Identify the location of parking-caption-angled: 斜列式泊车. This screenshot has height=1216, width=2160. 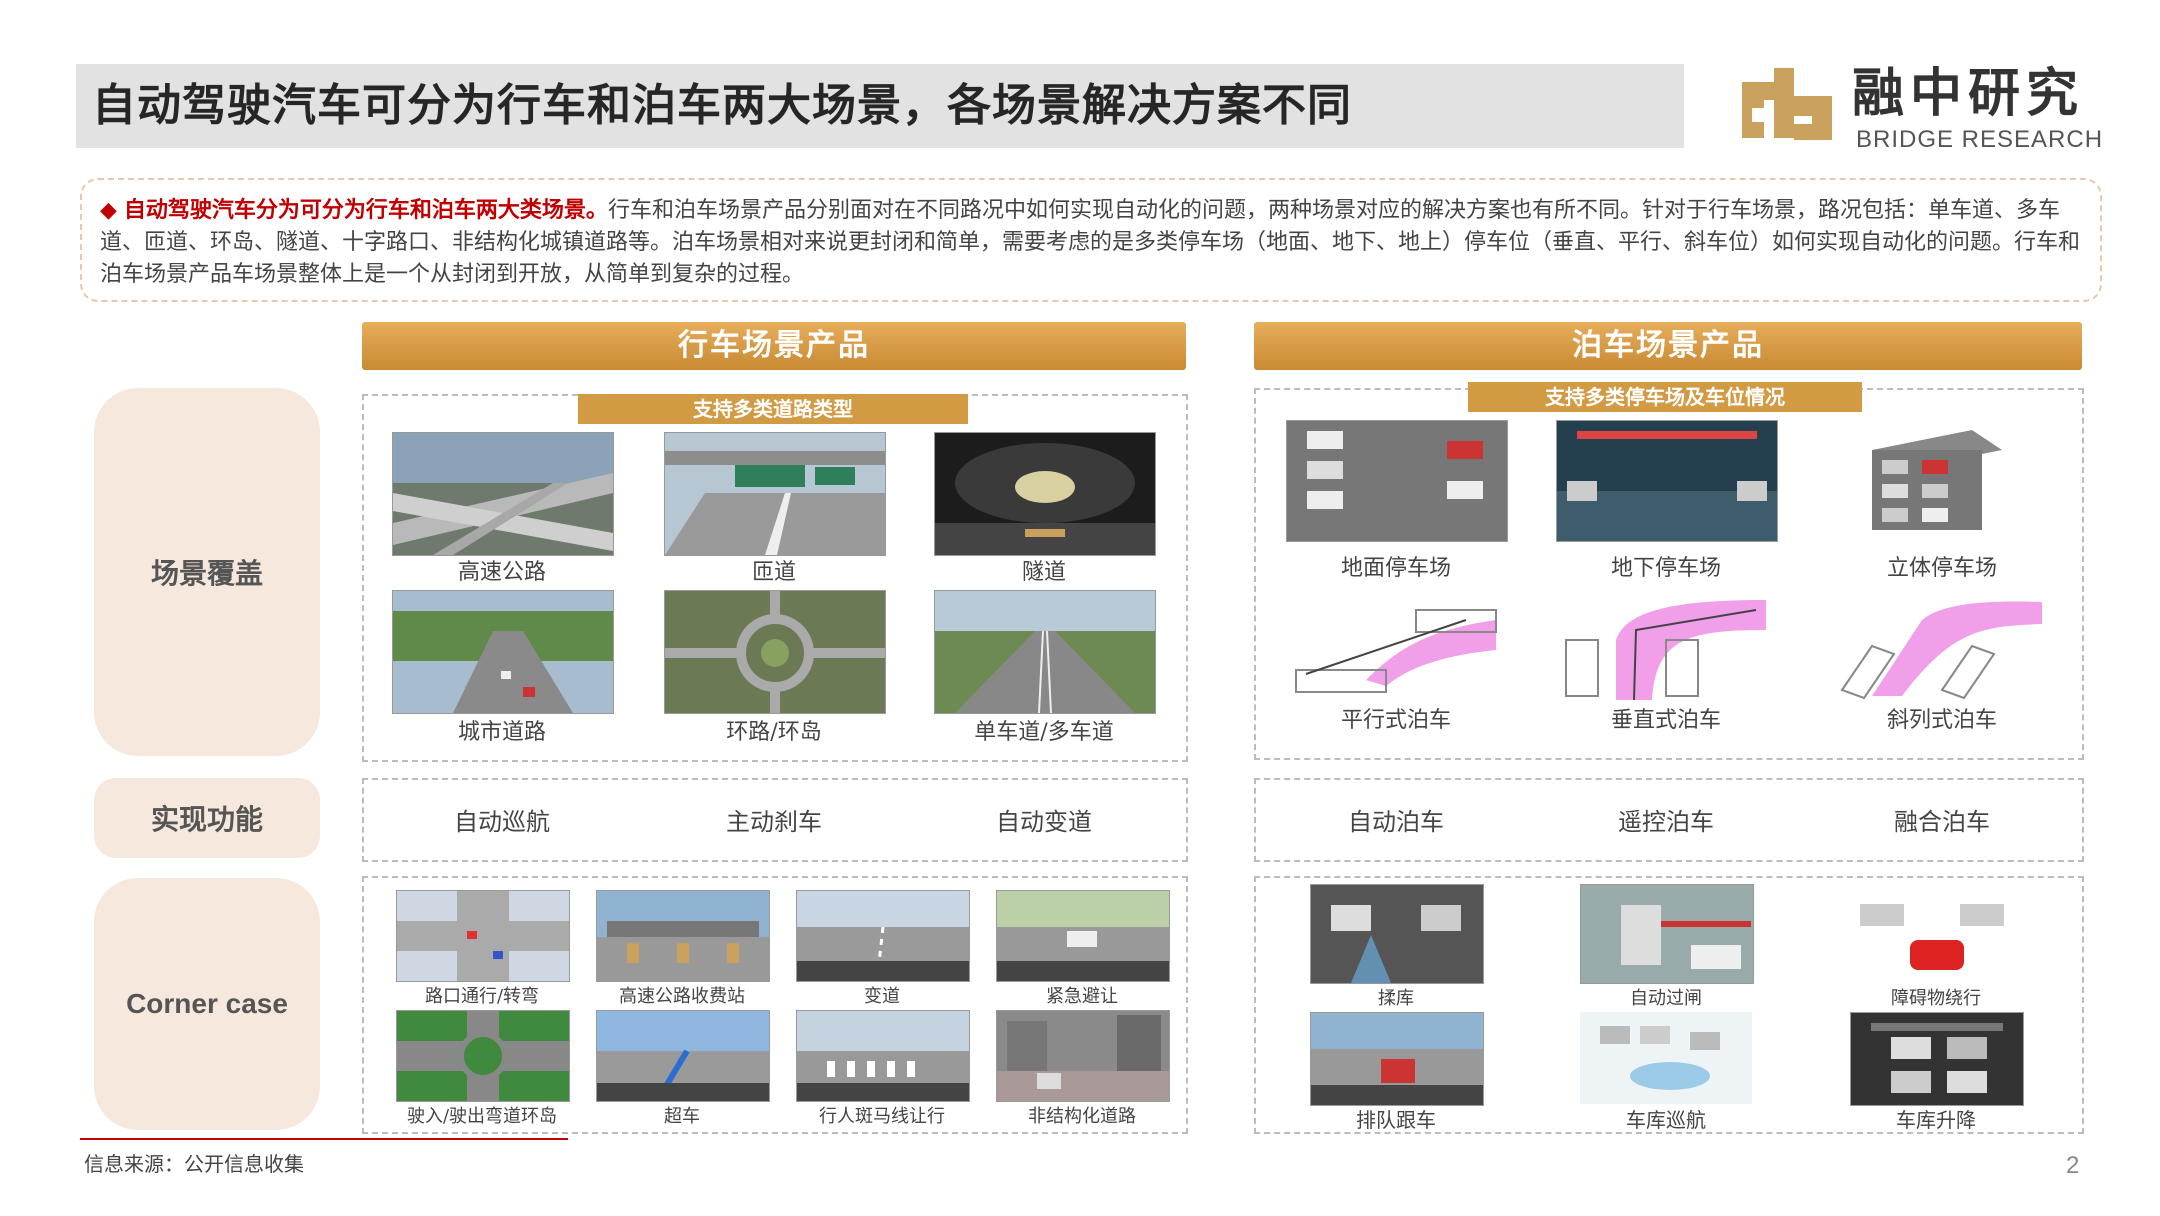
(1941, 720).